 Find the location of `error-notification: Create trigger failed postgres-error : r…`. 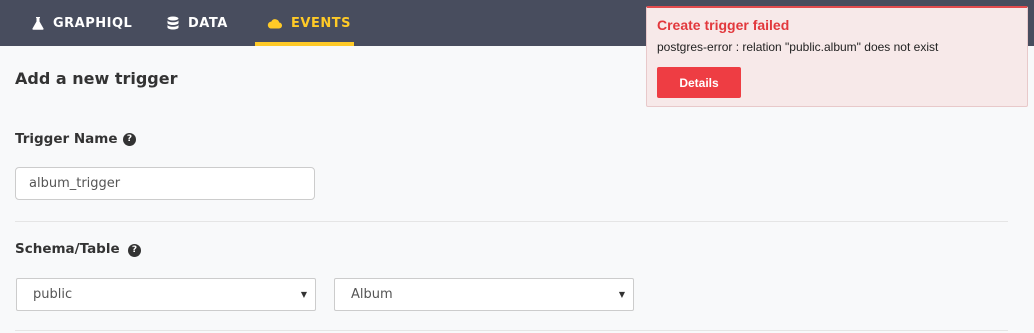

error-notification: Create trigger failed postgres-error : r… is located at coordinates (837, 56).